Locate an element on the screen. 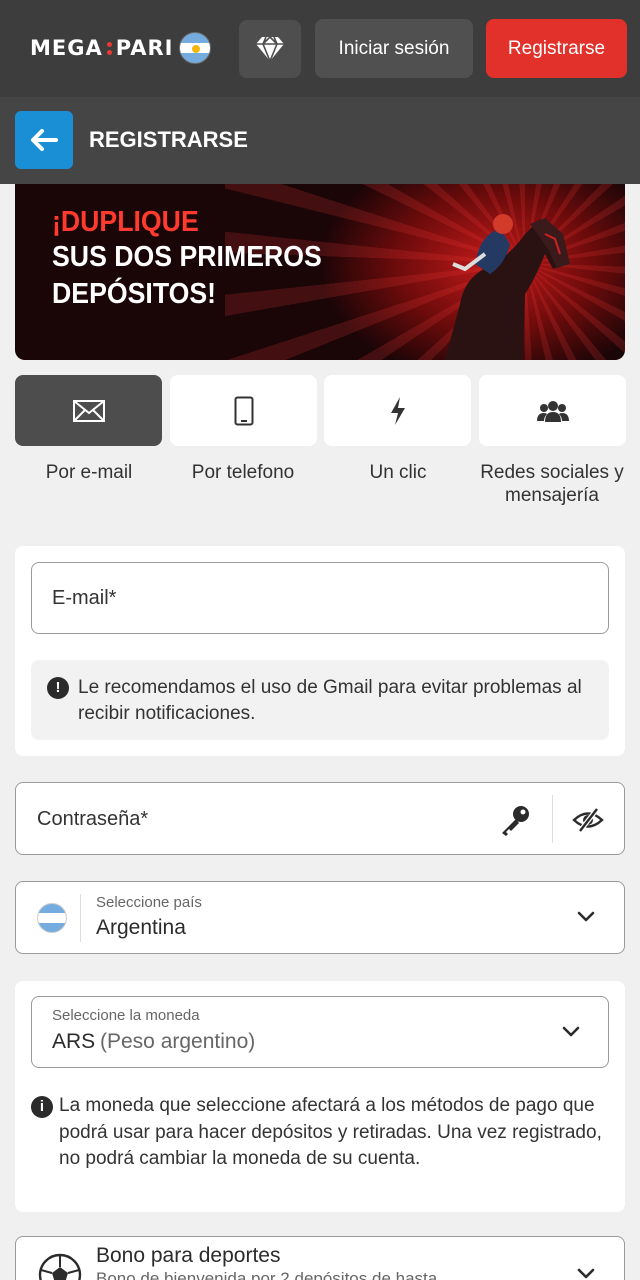 The height and width of the screenshot is (1280, 640). login-button: Iniciar sesión is located at coordinates (394, 48).